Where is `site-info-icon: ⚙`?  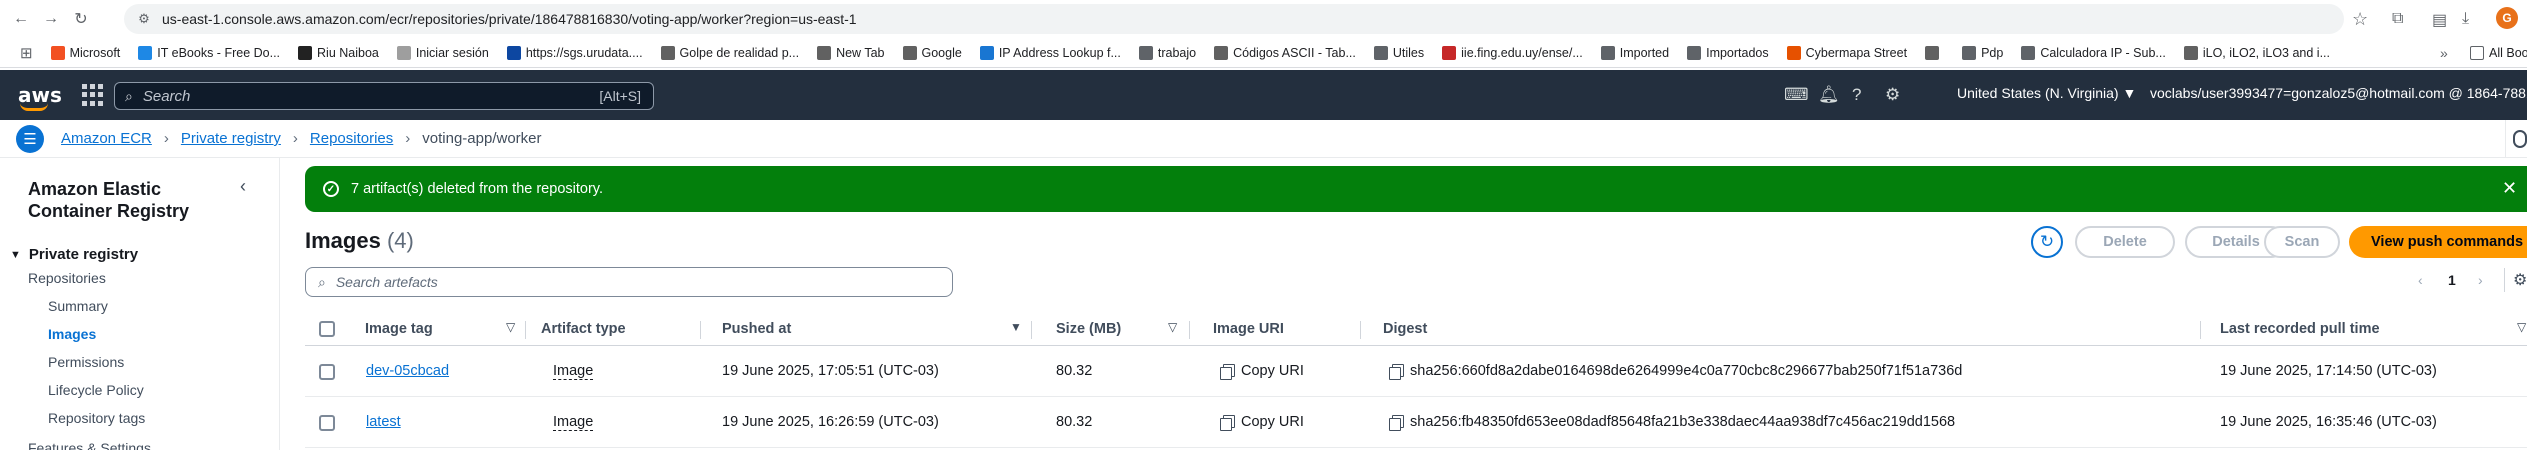
site-info-icon: ⚙ is located at coordinates (144, 19).